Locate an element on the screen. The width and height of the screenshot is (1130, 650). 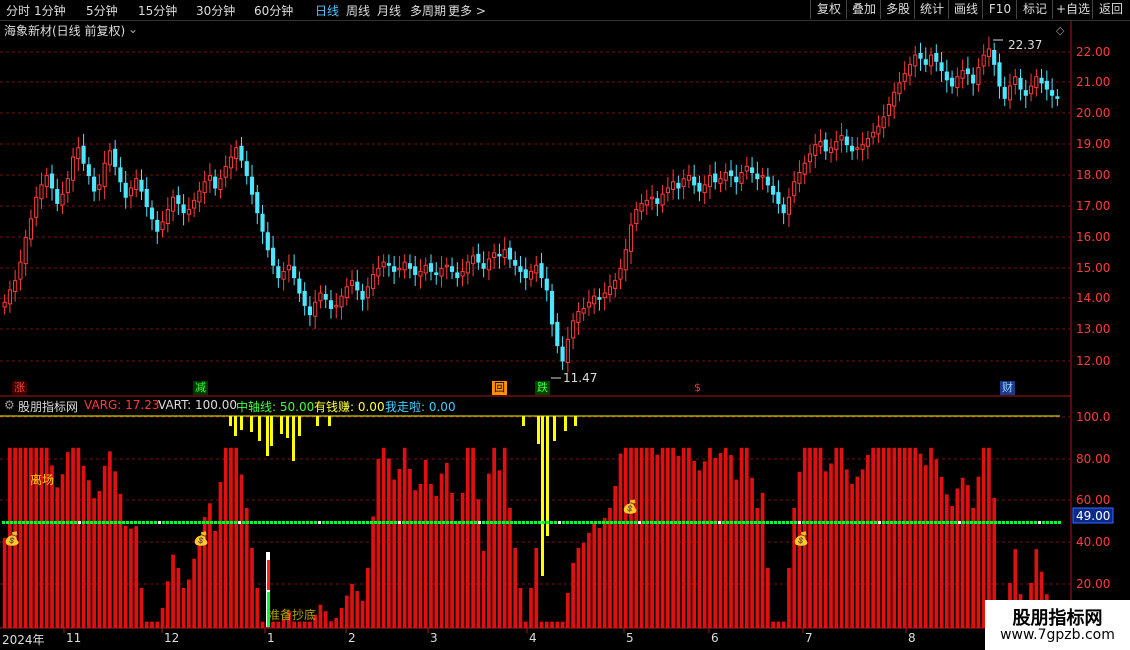
period-tab-fenshi: 分时 is located at coordinates (18, 10).